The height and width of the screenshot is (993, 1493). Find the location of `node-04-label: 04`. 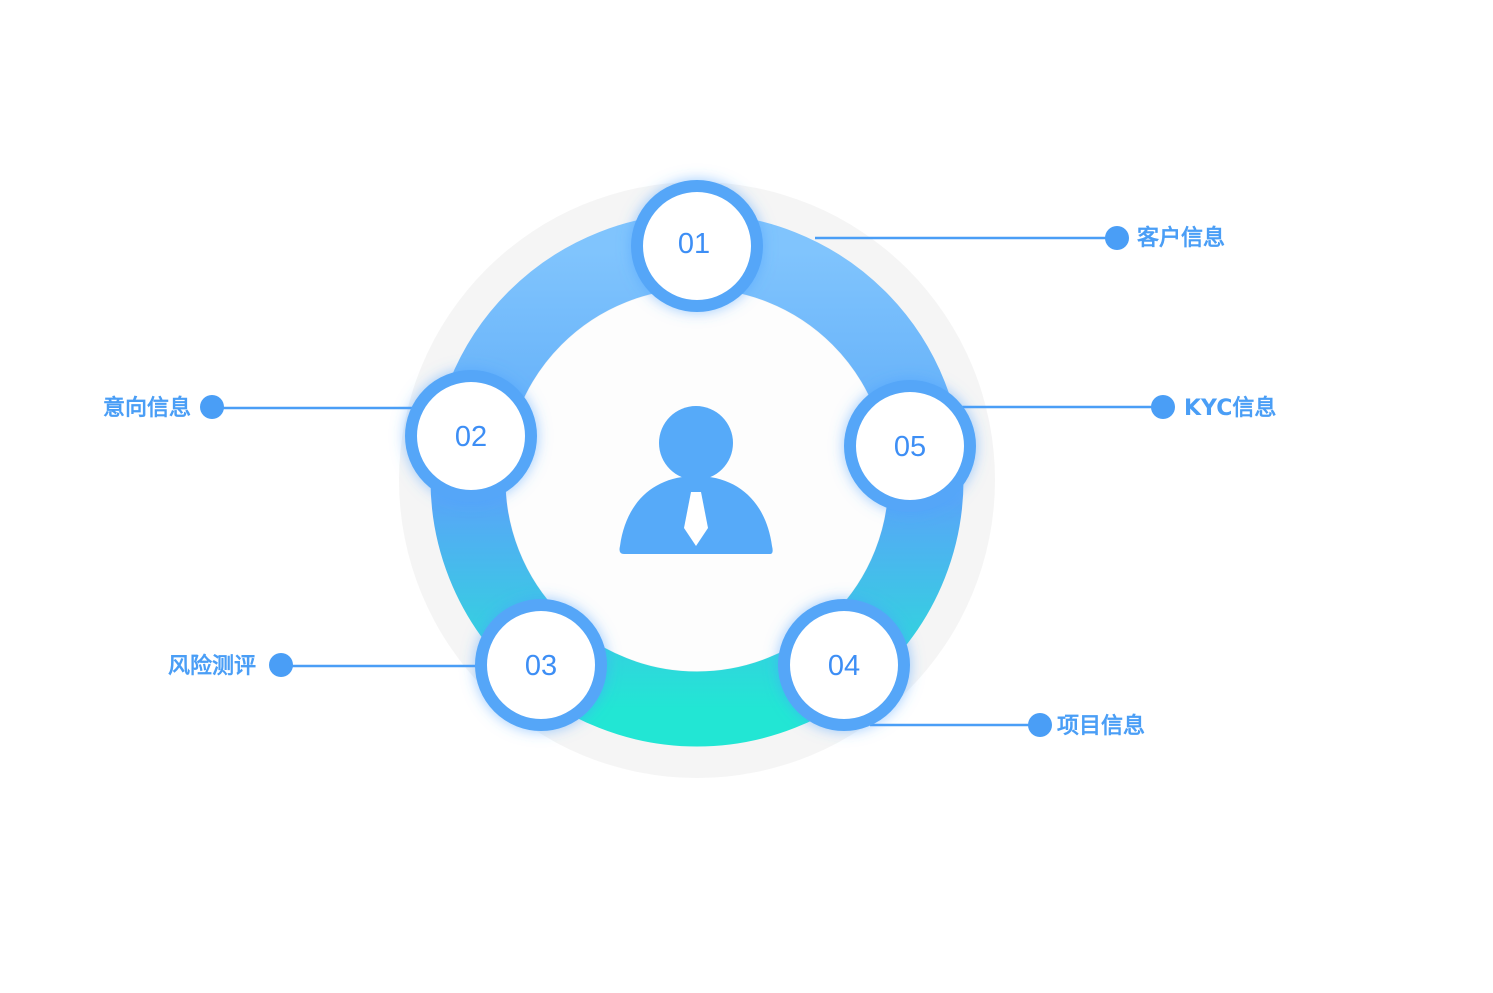

node-04-label: 04 is located at coordinates (844, 666).